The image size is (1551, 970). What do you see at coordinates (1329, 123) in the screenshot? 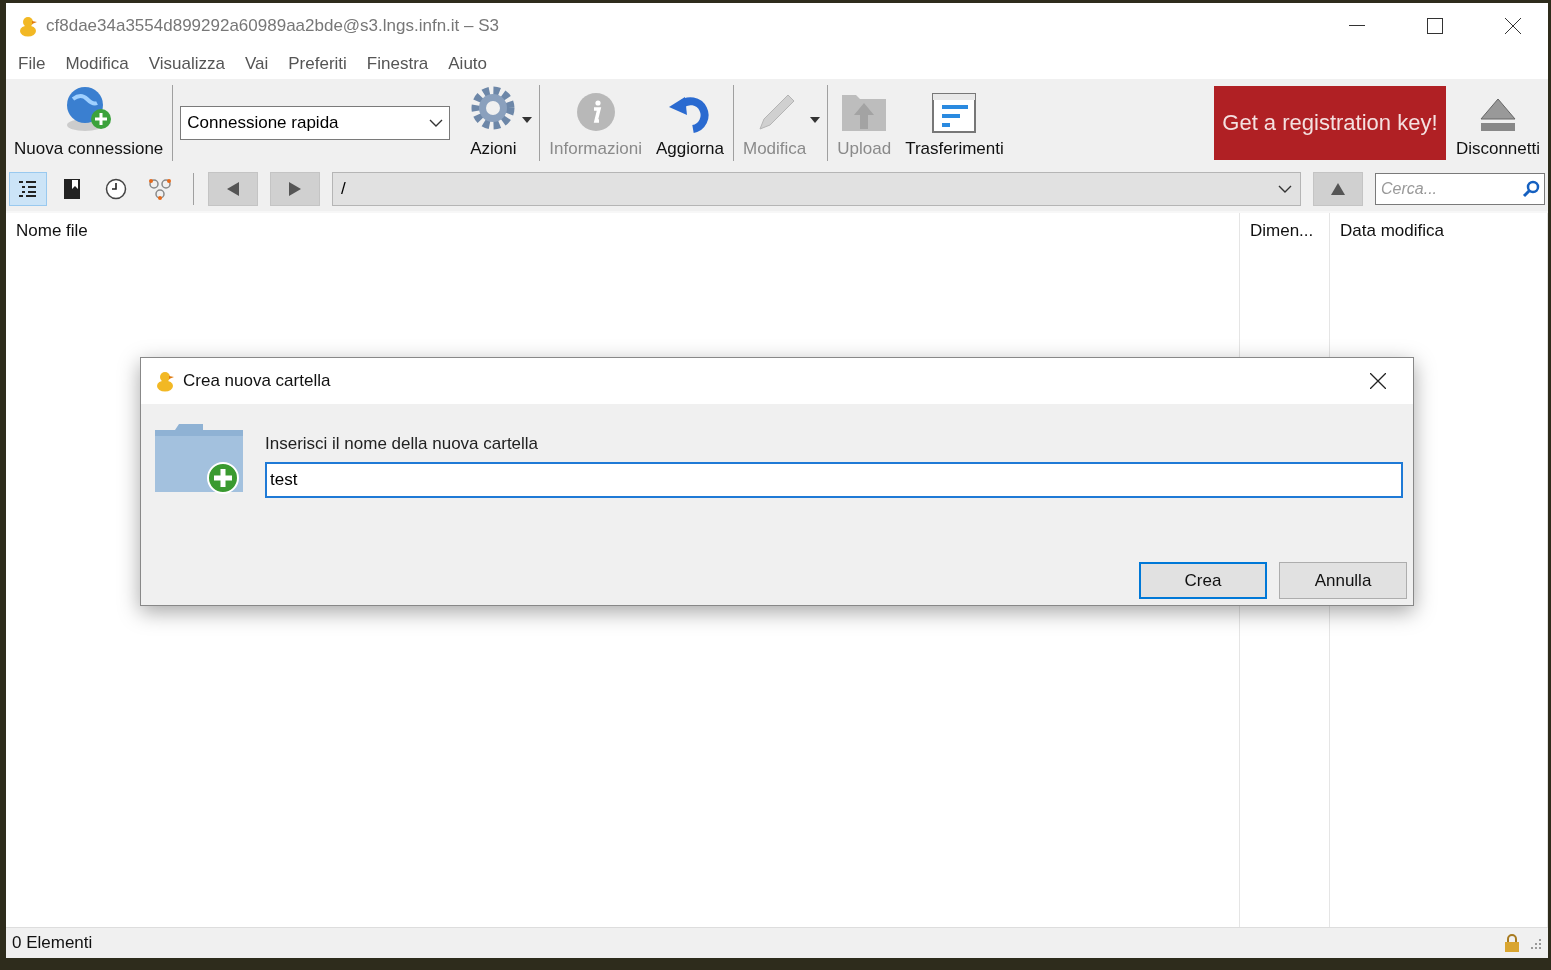
I see `registration-button: Get a registration key!` at bounding box center [1329, 123].